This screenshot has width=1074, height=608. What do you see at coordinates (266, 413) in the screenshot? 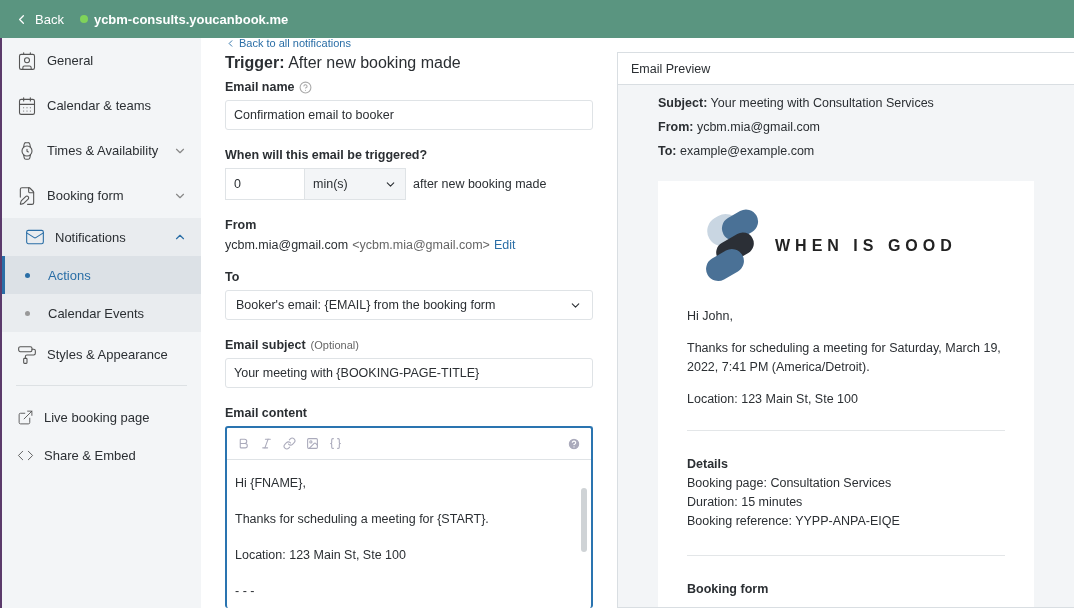
I see `field-label: Email content` at bounding box center [266, 413].